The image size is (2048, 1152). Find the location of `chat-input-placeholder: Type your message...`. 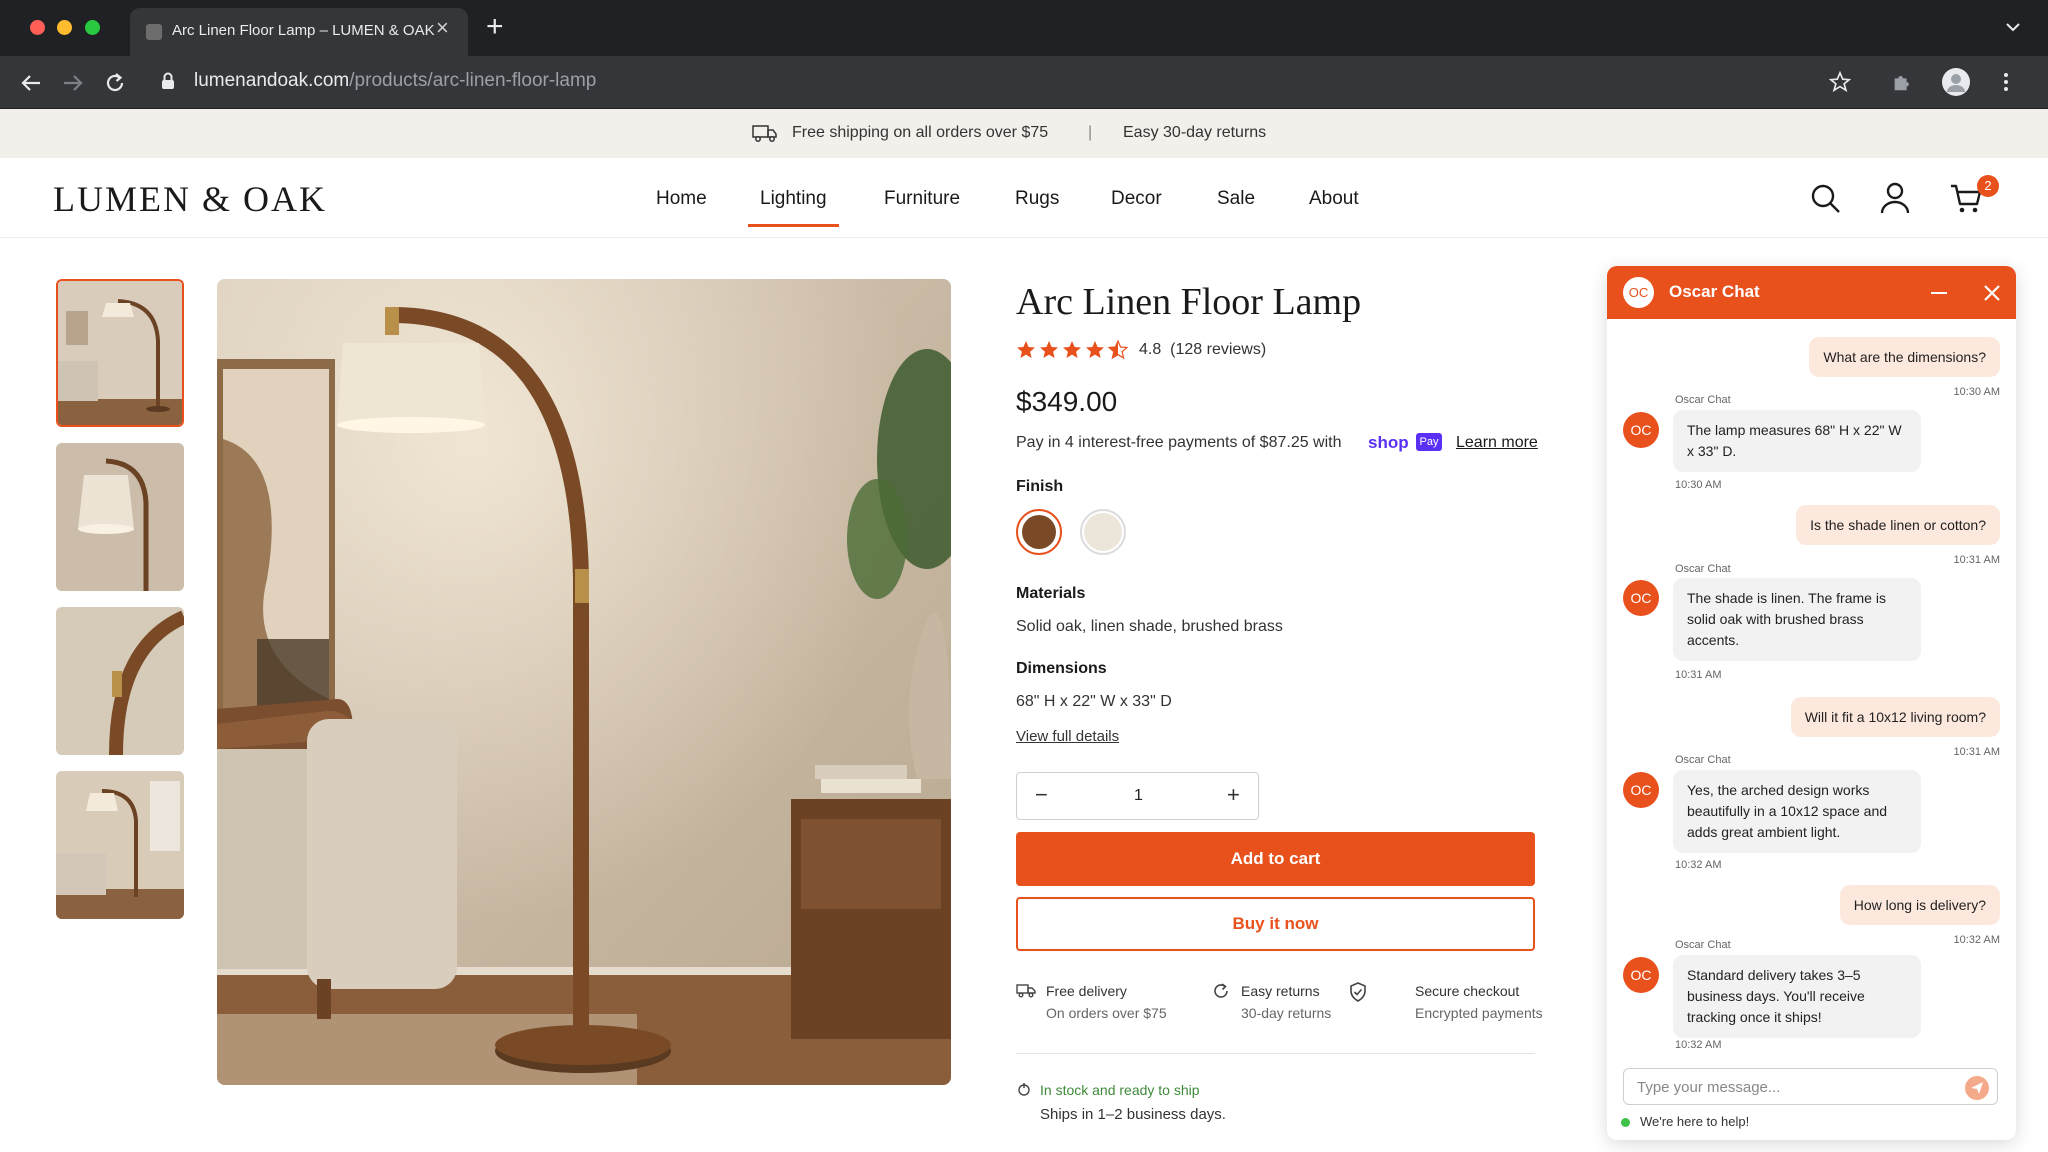

chat-input-placeholder: Type your message... is located at coordinates (1709, 1087).